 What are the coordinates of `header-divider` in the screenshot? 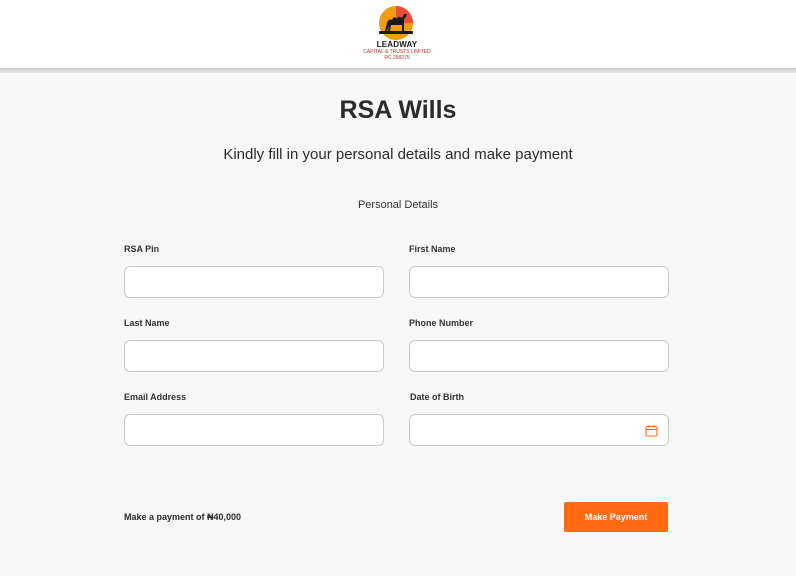 It's located at (398, 70).